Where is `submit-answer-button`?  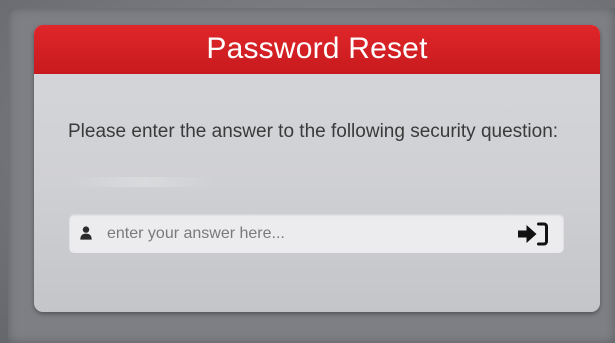
submit-answer-button is located at coordinates (533, 234).